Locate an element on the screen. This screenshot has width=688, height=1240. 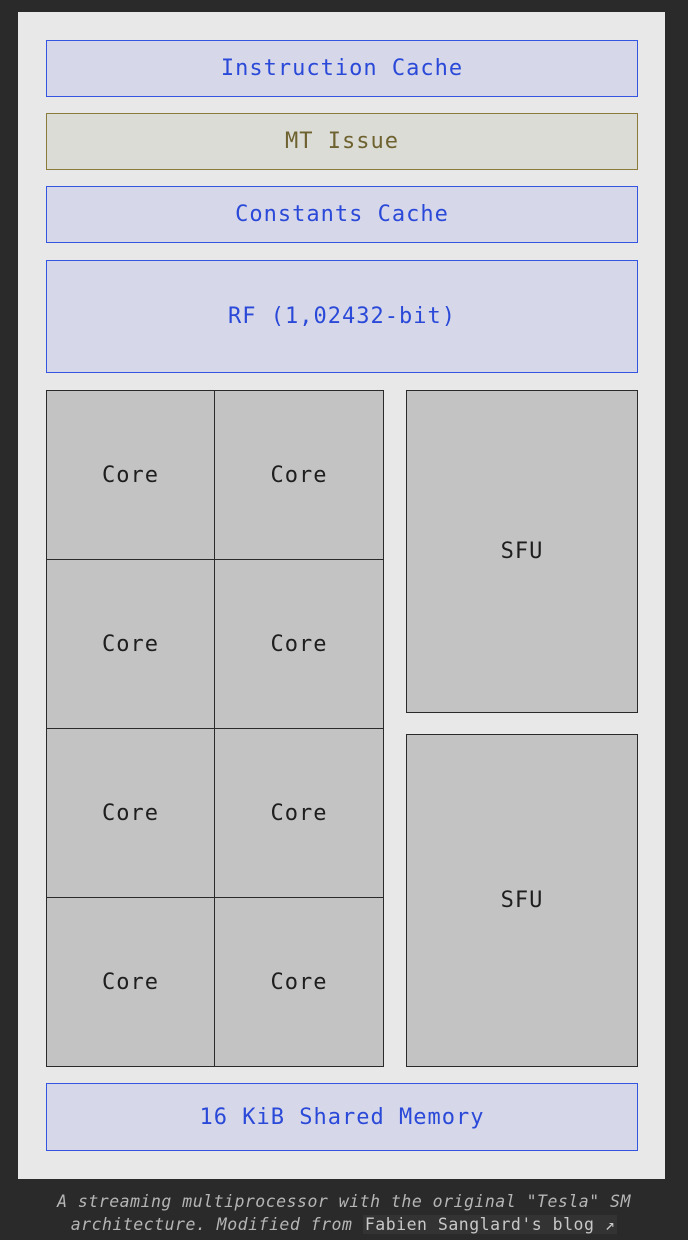
constants-cache-block: Constants Cache is located at coordinates (342, 214).